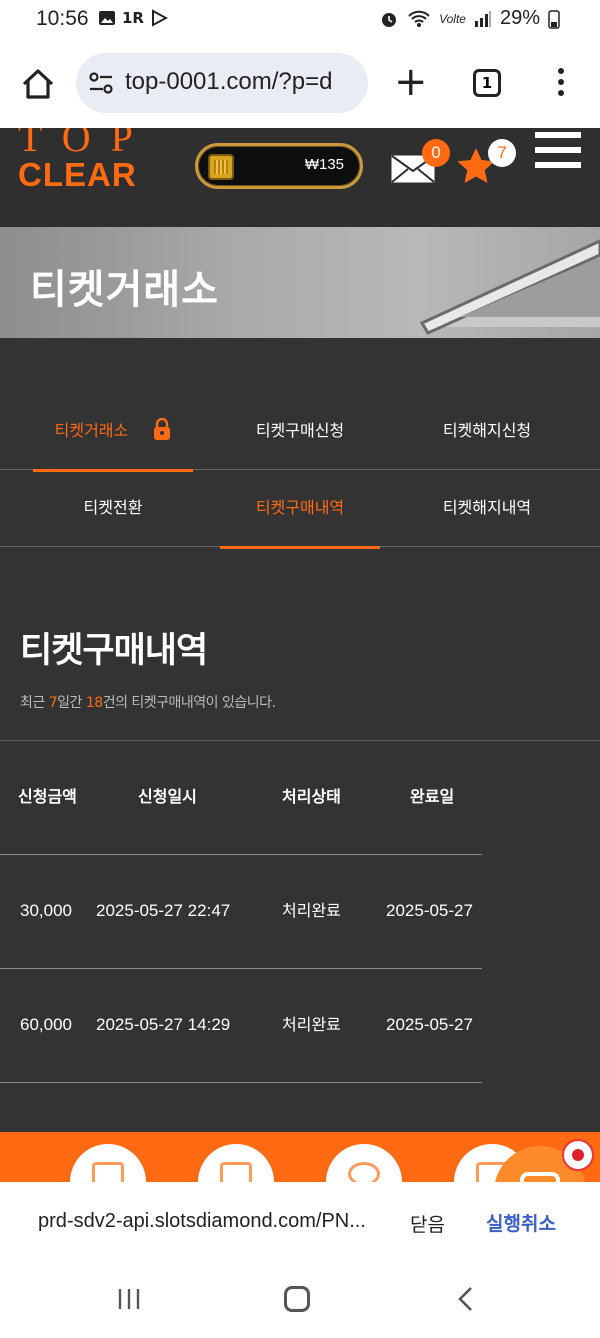 The width and height of the screenshot is (600, 1338). What do you see at coordinates (521, 1222) in the screenshot?
I see `undo-button: 실행취소` at bounding box center [521, 1222].